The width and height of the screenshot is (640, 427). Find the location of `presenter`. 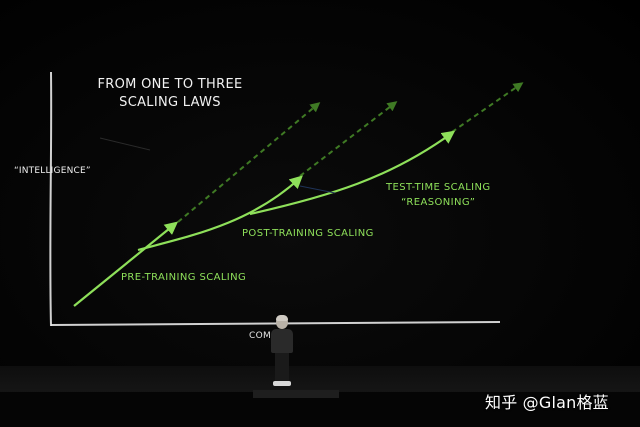

presenter is located at coordinates (282, 352).